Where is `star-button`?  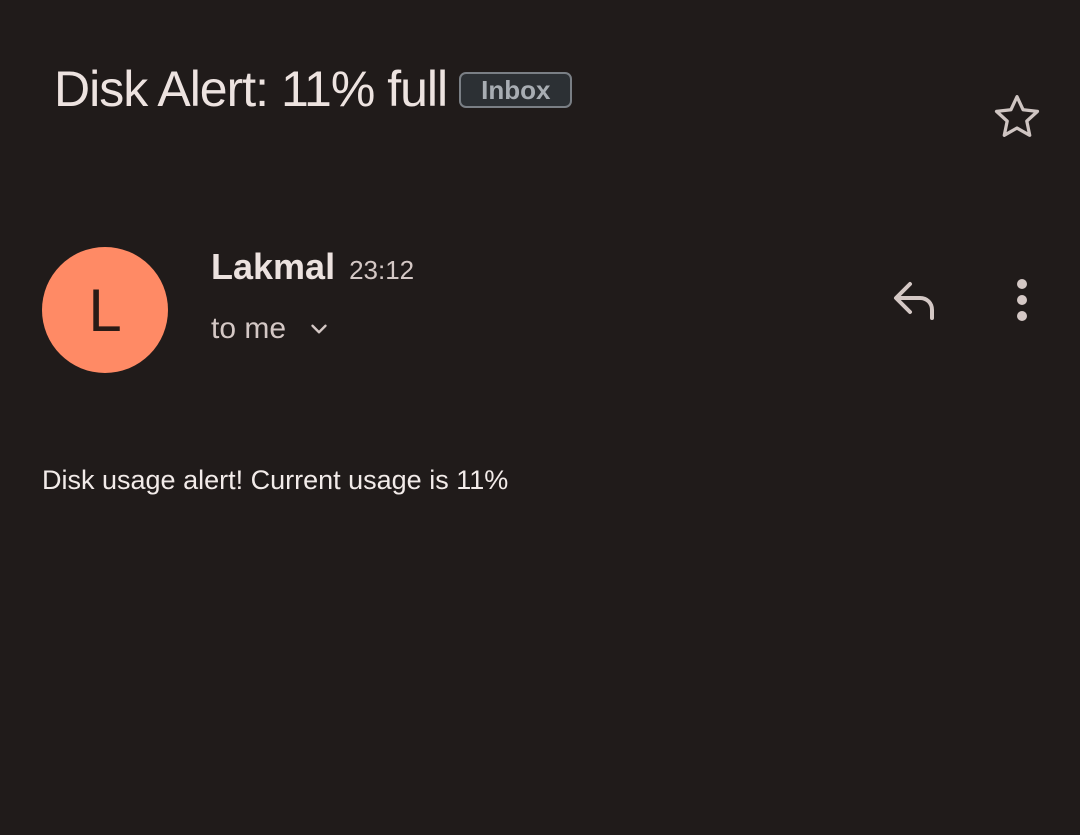
star-button is located at coordinates (1017, 117).